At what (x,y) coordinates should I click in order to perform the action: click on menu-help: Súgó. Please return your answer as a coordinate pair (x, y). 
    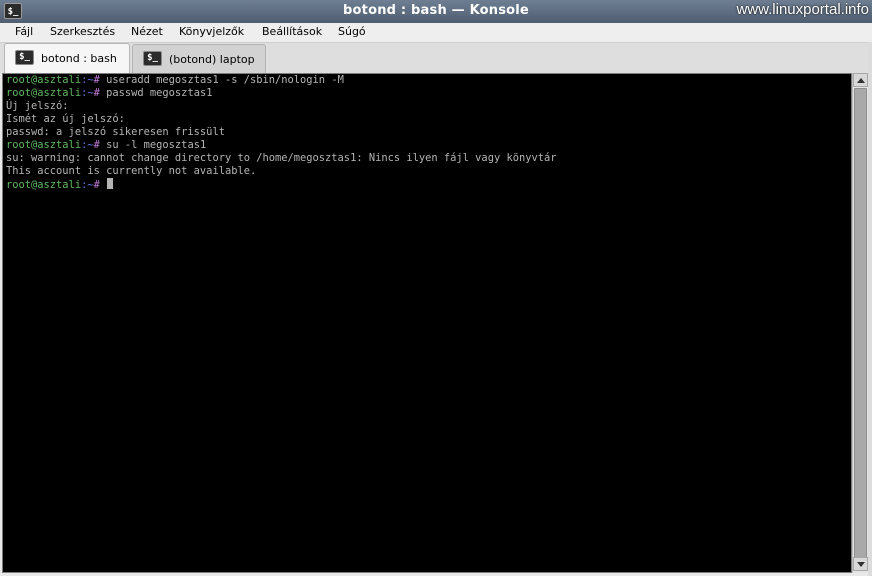
    Looking at the image, I should click on (352, 31).